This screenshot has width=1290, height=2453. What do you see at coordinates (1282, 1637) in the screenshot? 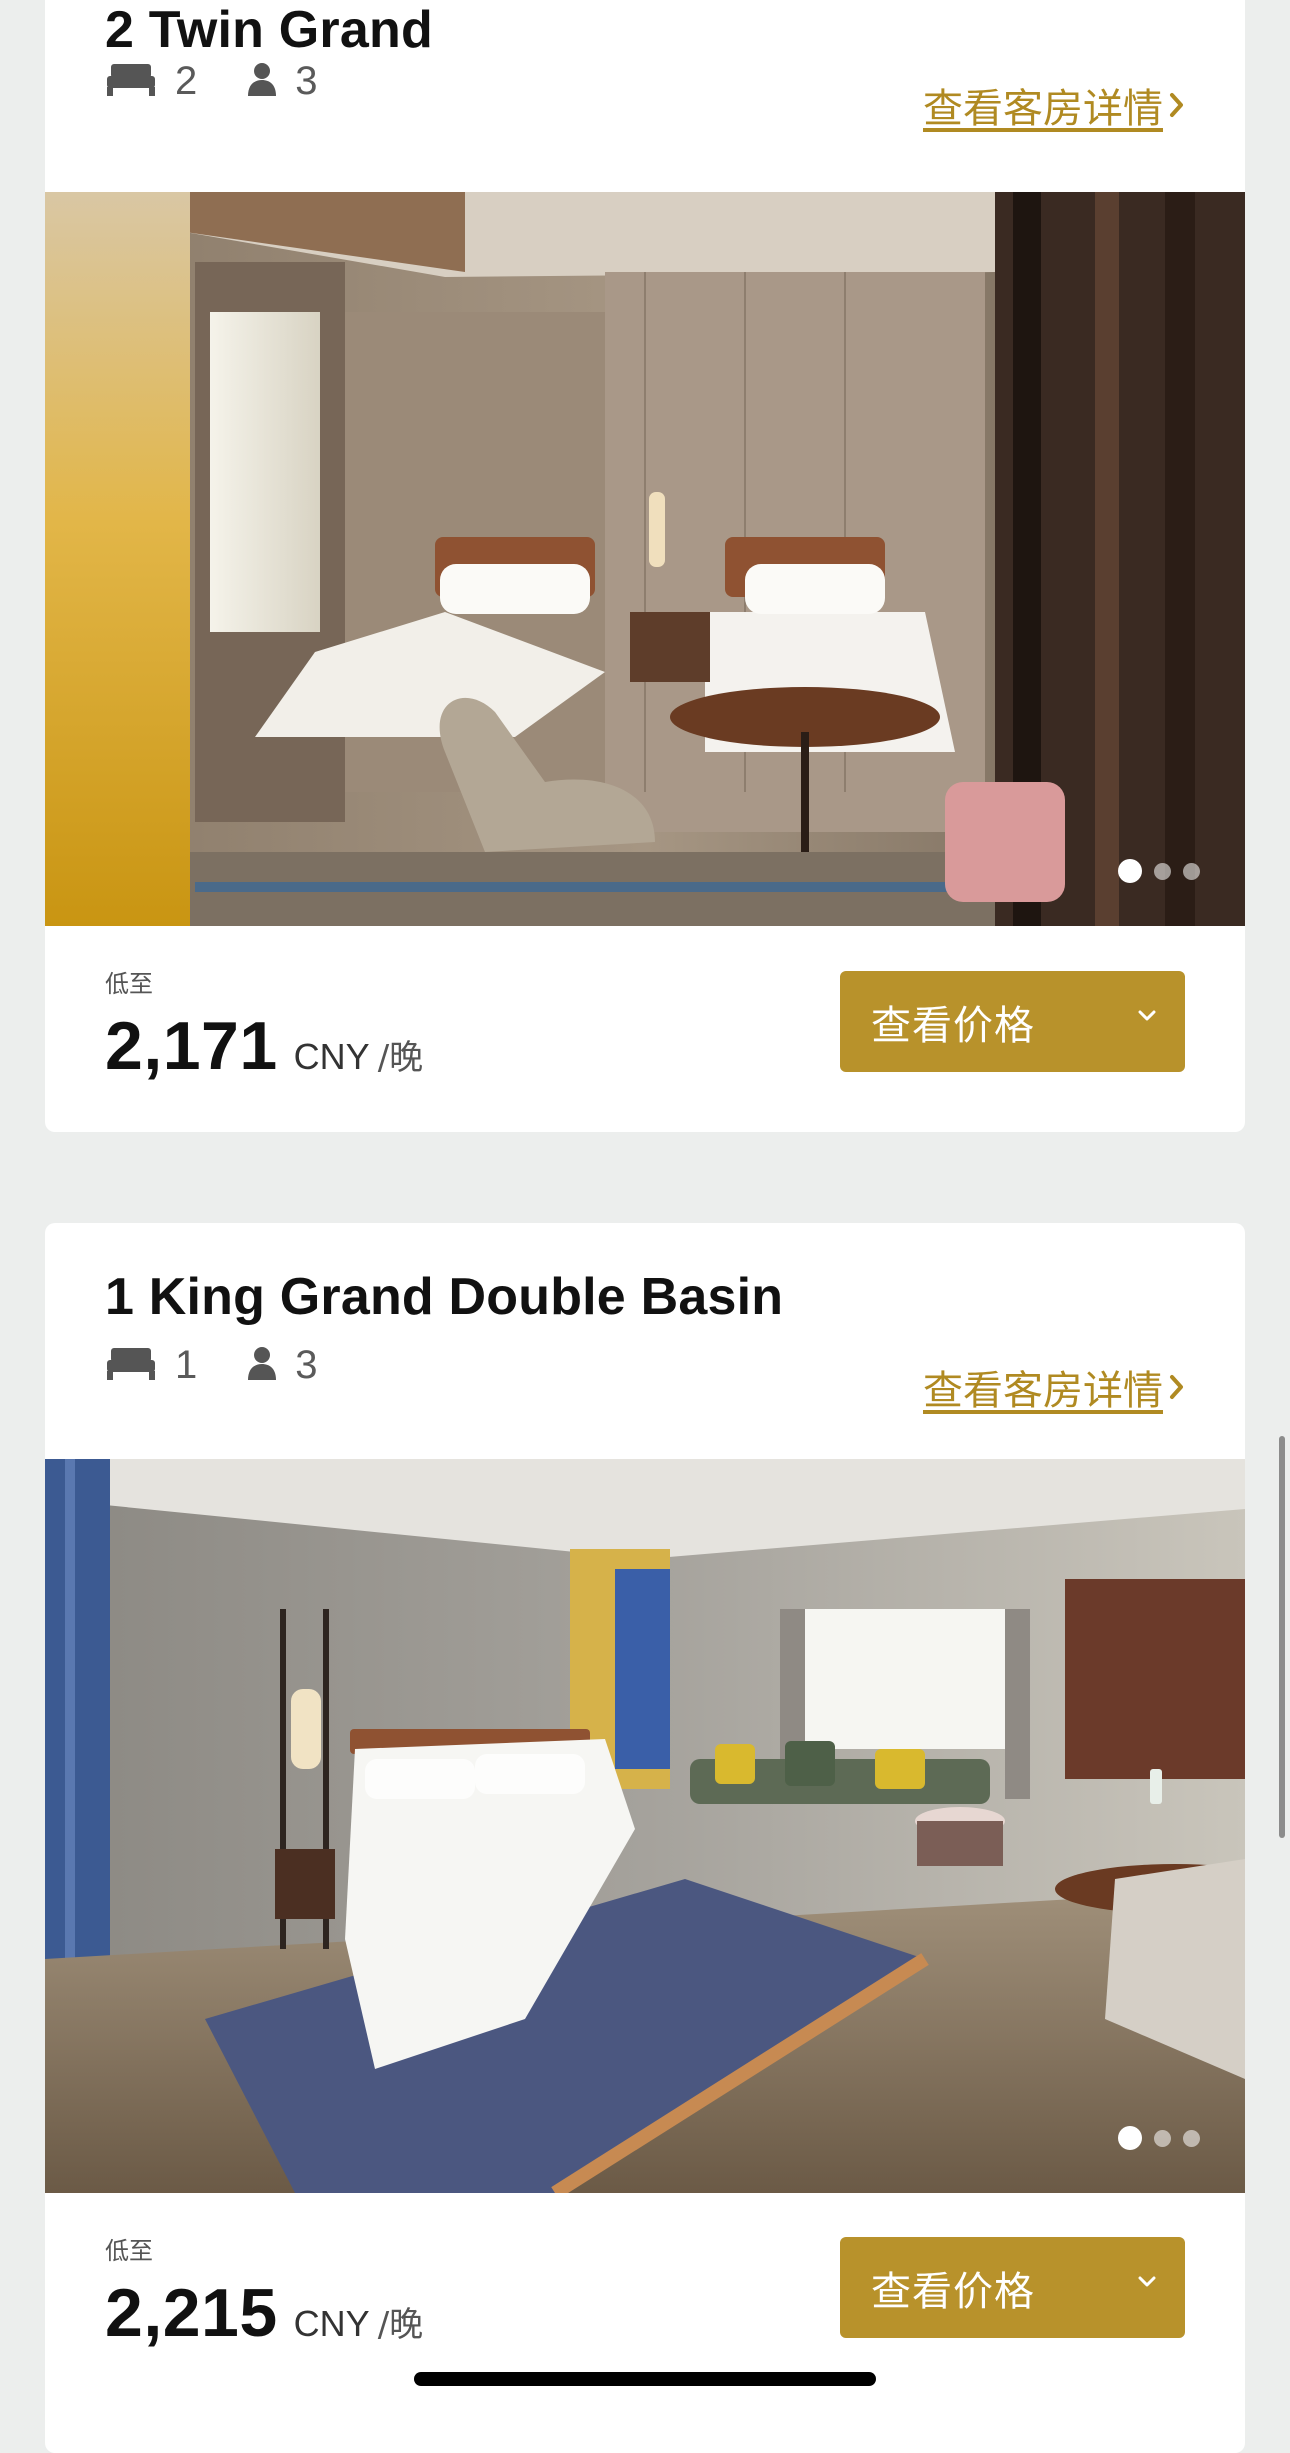
I see `scrollbar` at bounding box center [1282, 1637].